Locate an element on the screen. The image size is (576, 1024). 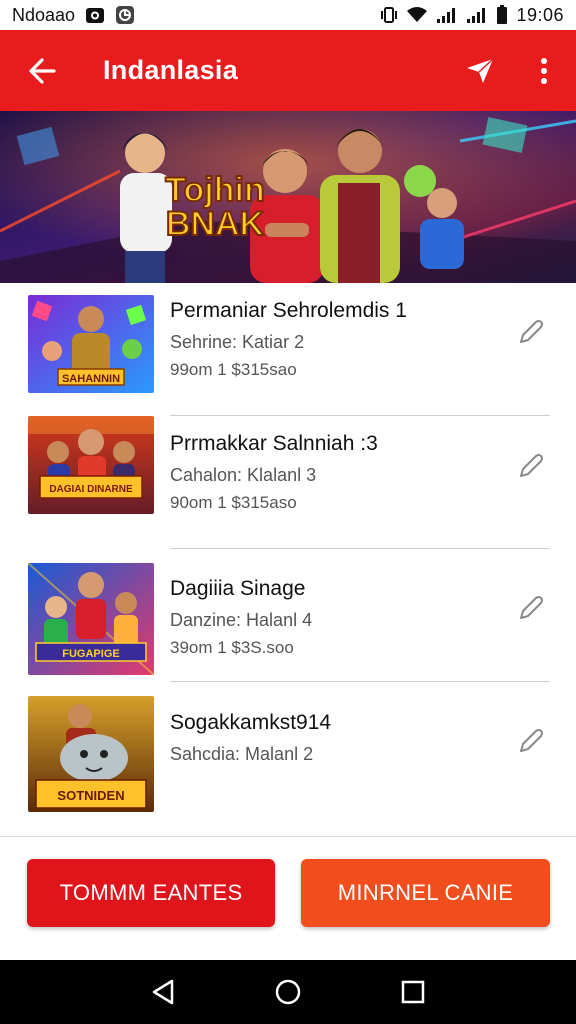
primary-action-button: TOMMM EANTES is located at coordinates (151, 893).